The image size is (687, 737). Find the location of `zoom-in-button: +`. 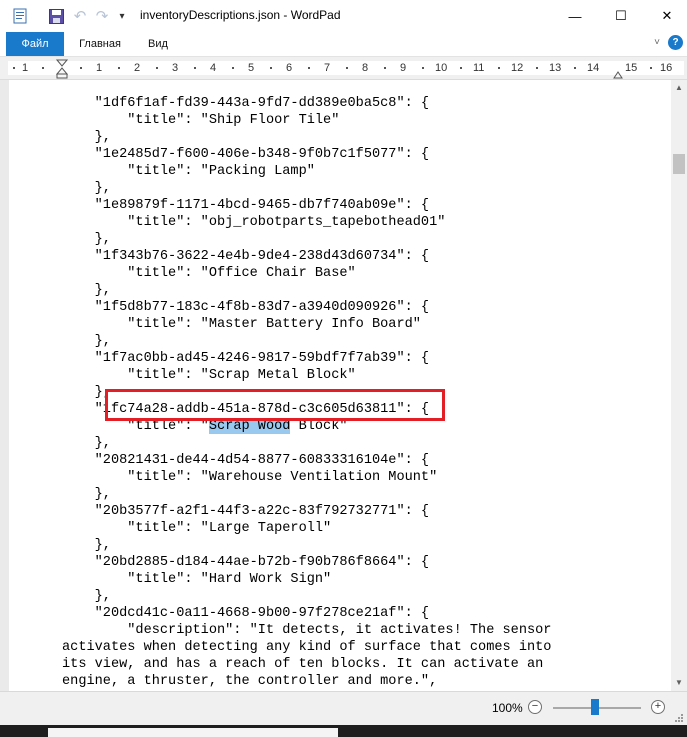

zoom-in-button: + is located at coordinates (658, 707).